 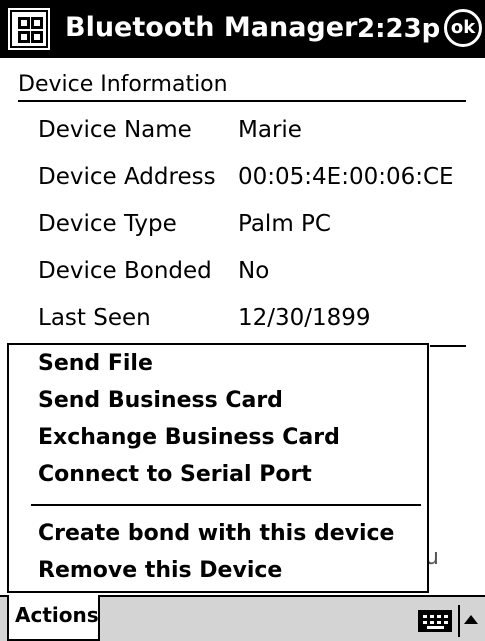 What do you see at coordinates (53, 618) in the screenshot?
I see `actions-menu-button: Actions` at bounding box center [53, 618].